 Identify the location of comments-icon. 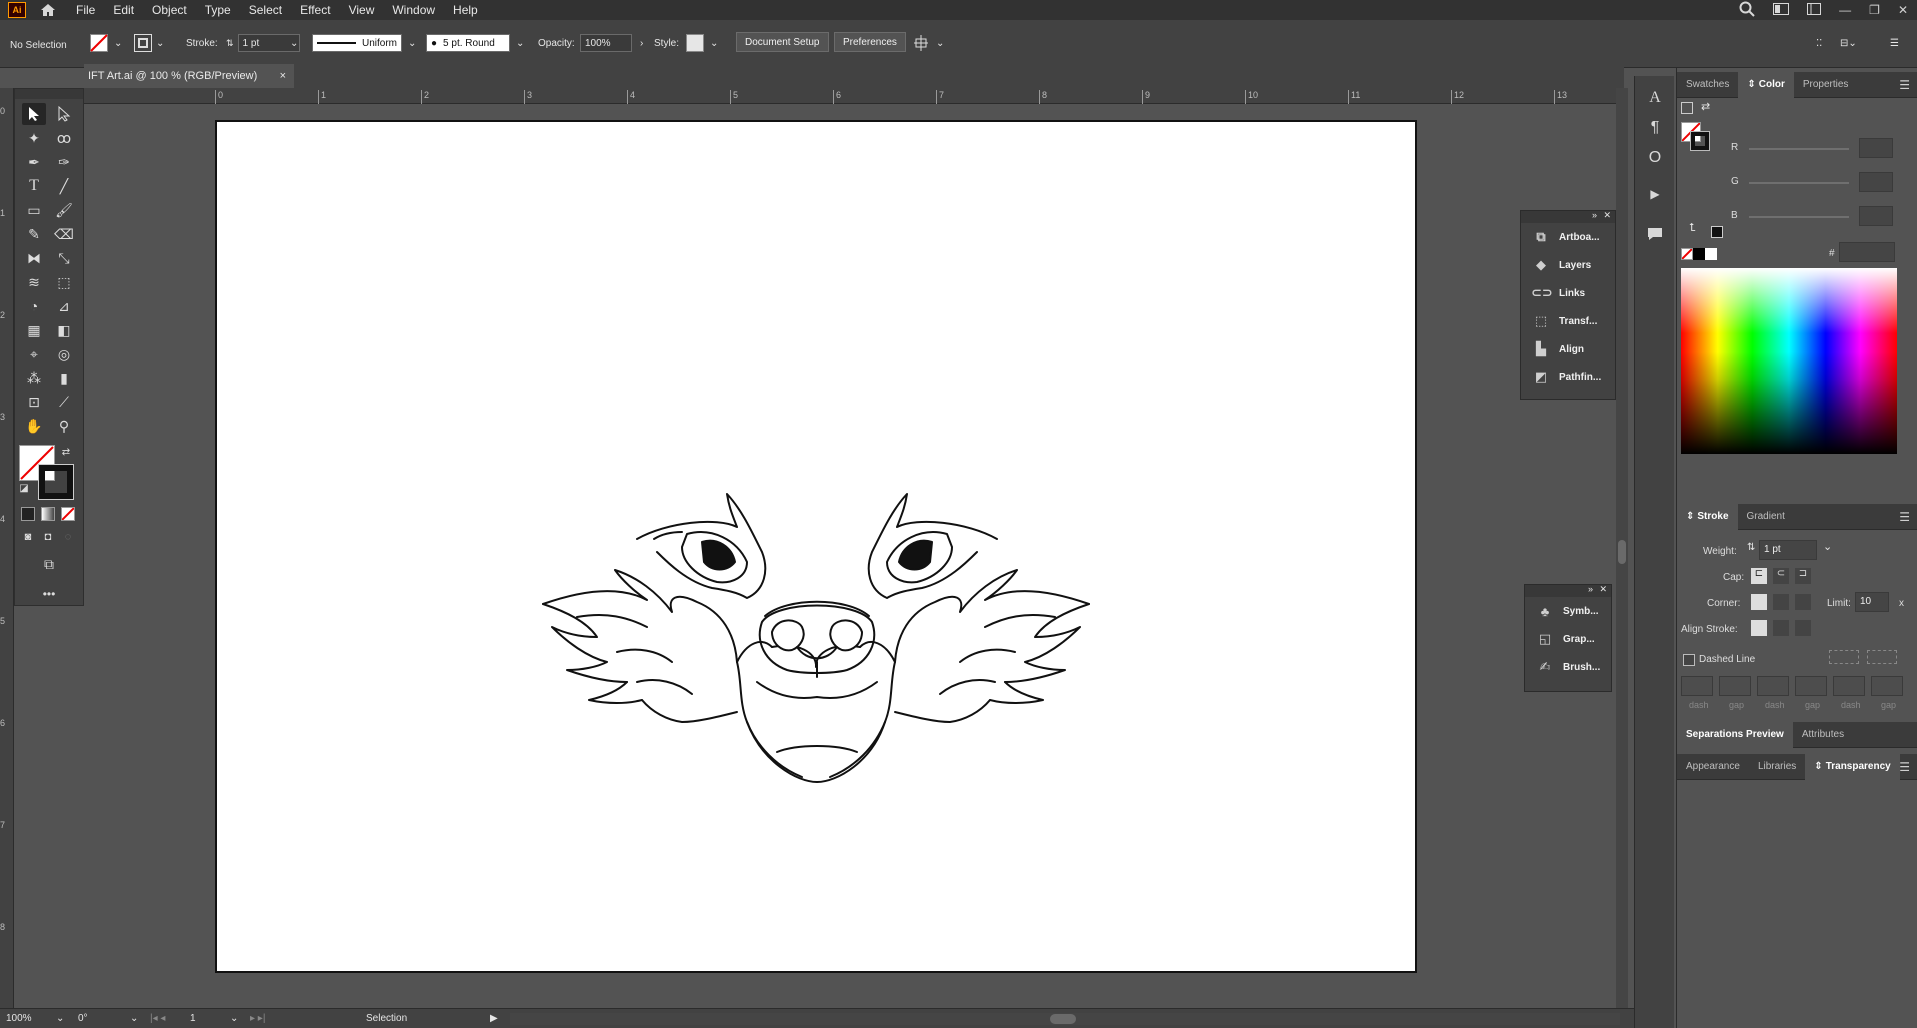
(1655, 234).